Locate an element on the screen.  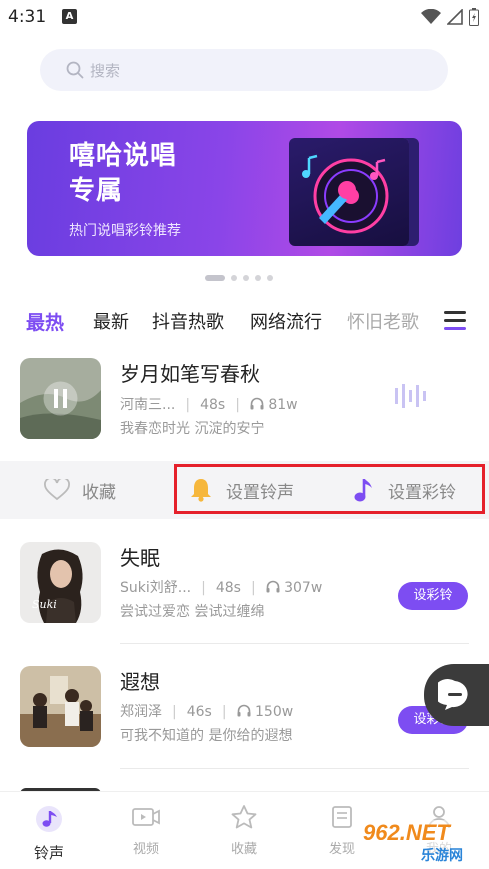
category-tabs: 最热 最新 抖音热歌 网络流行 怀旧老歌 is located at coordinates (244, 321).